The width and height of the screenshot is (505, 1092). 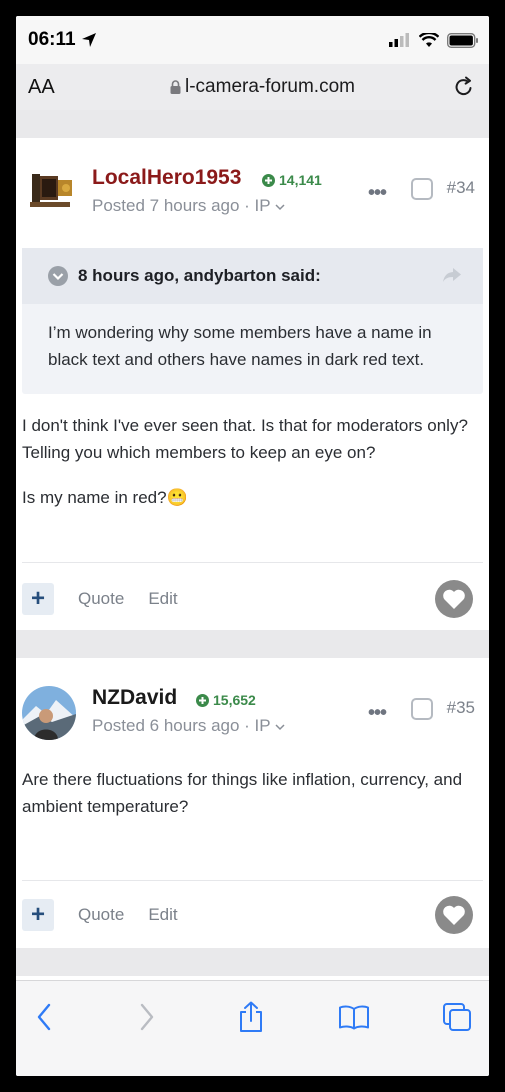 I want to click on reputation-badge: 15,652, so click(x=226, y=700).